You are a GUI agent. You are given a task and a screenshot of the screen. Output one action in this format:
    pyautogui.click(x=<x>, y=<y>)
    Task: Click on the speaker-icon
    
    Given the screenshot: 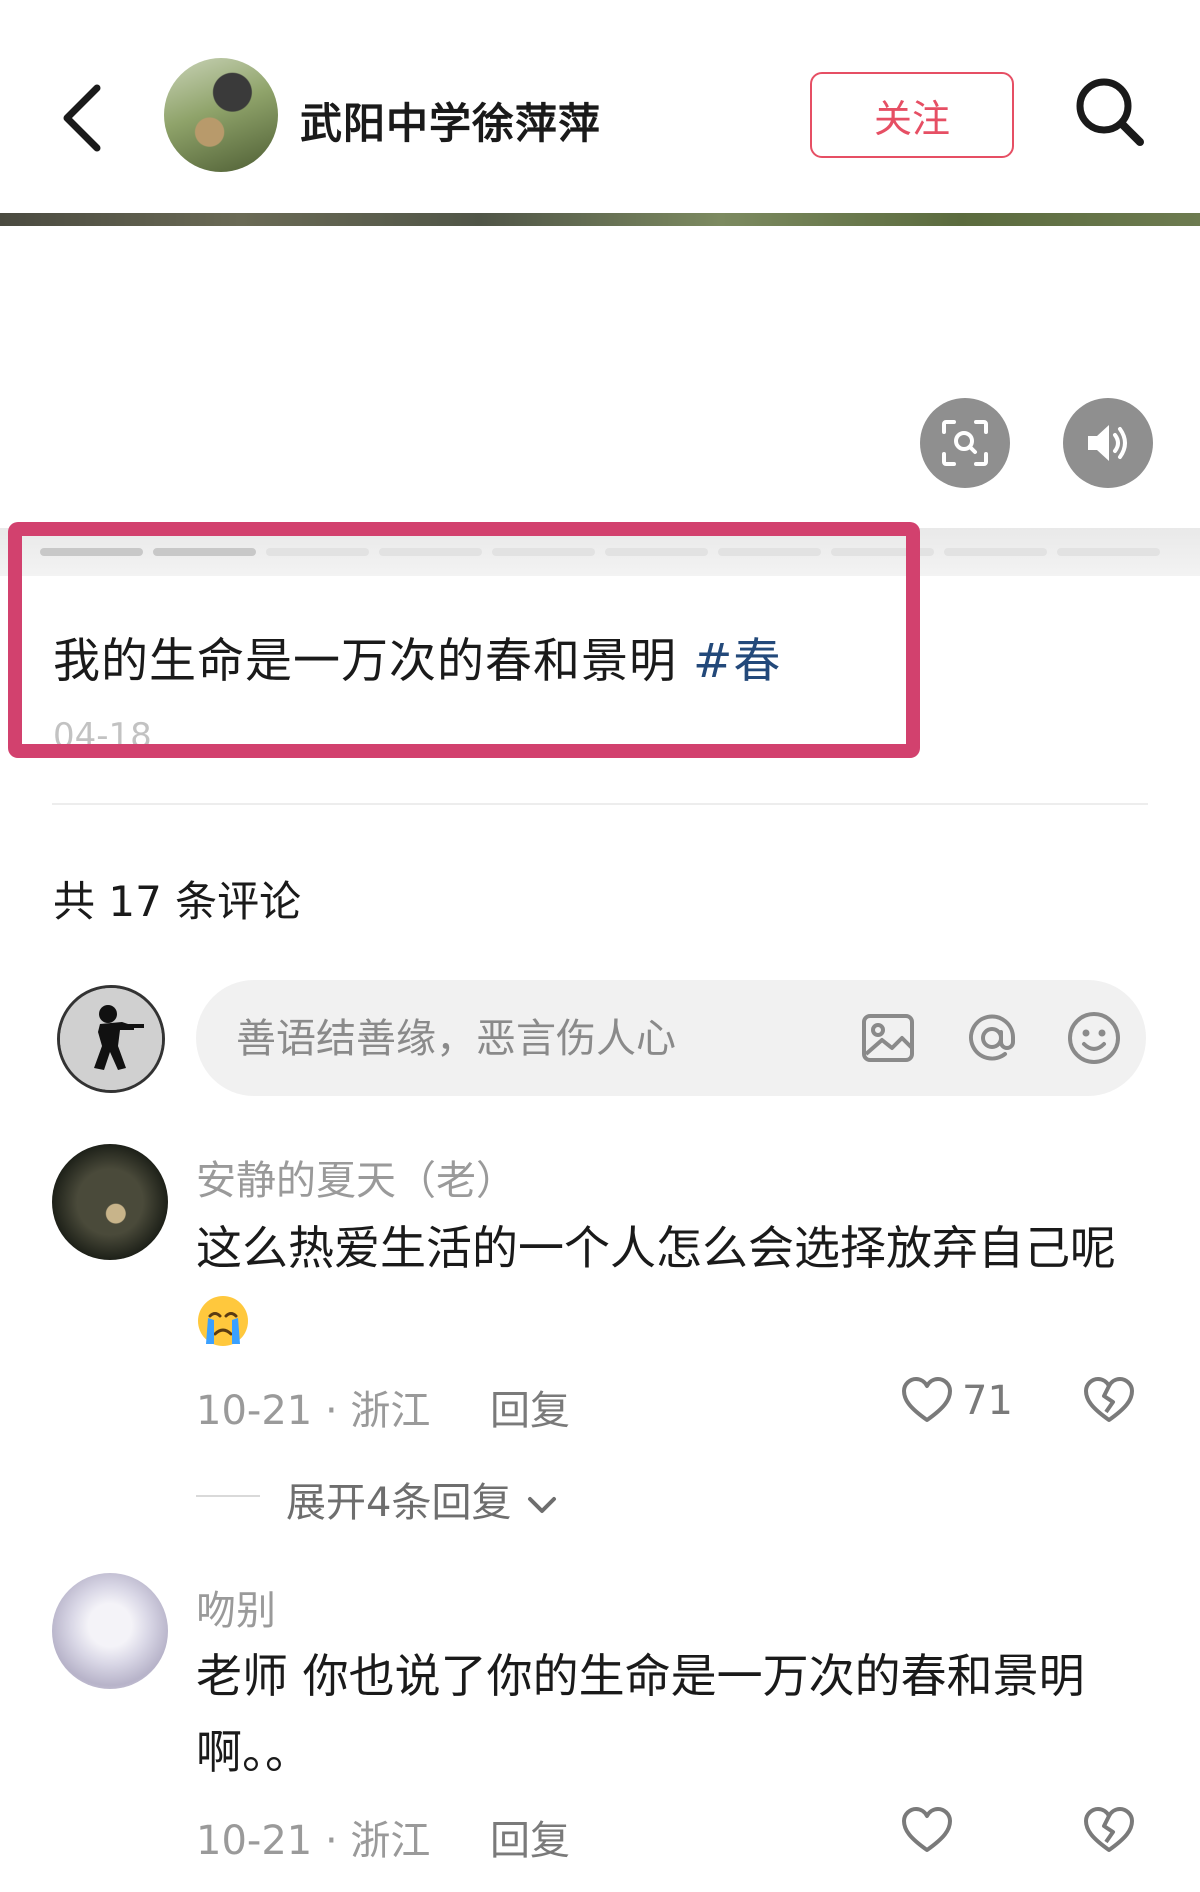 What is the action you would take?
    pyautogui.click(x=1107, y=443)
    